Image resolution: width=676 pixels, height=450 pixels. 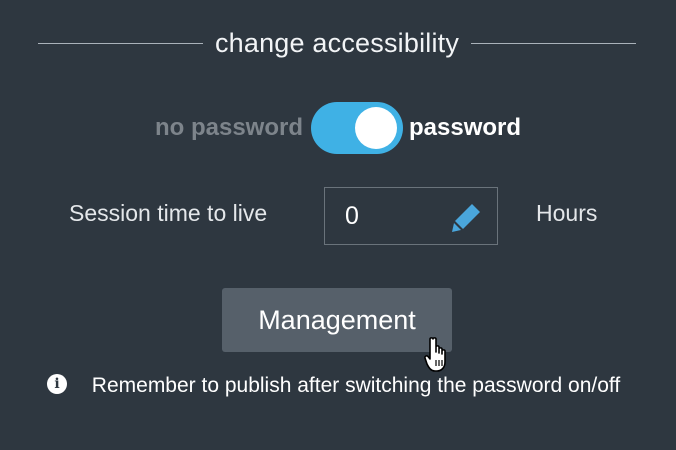 I want to click on hand-cursor-icon, so click(x=435, y=354).